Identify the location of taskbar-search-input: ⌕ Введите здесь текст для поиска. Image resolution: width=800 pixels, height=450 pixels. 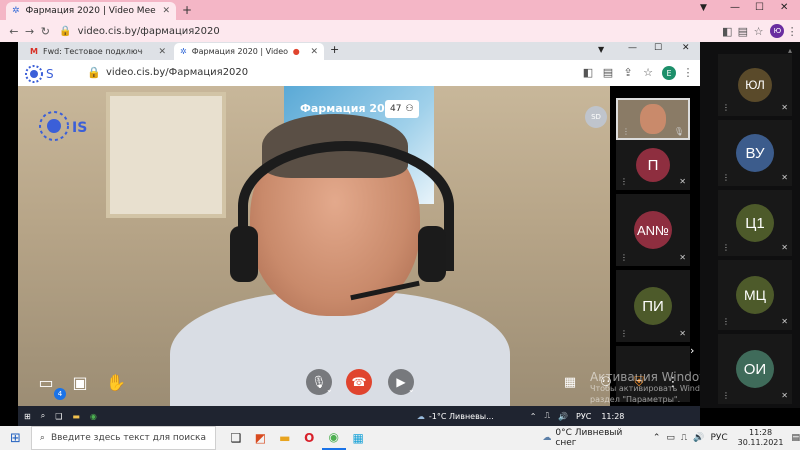
(123, 438).